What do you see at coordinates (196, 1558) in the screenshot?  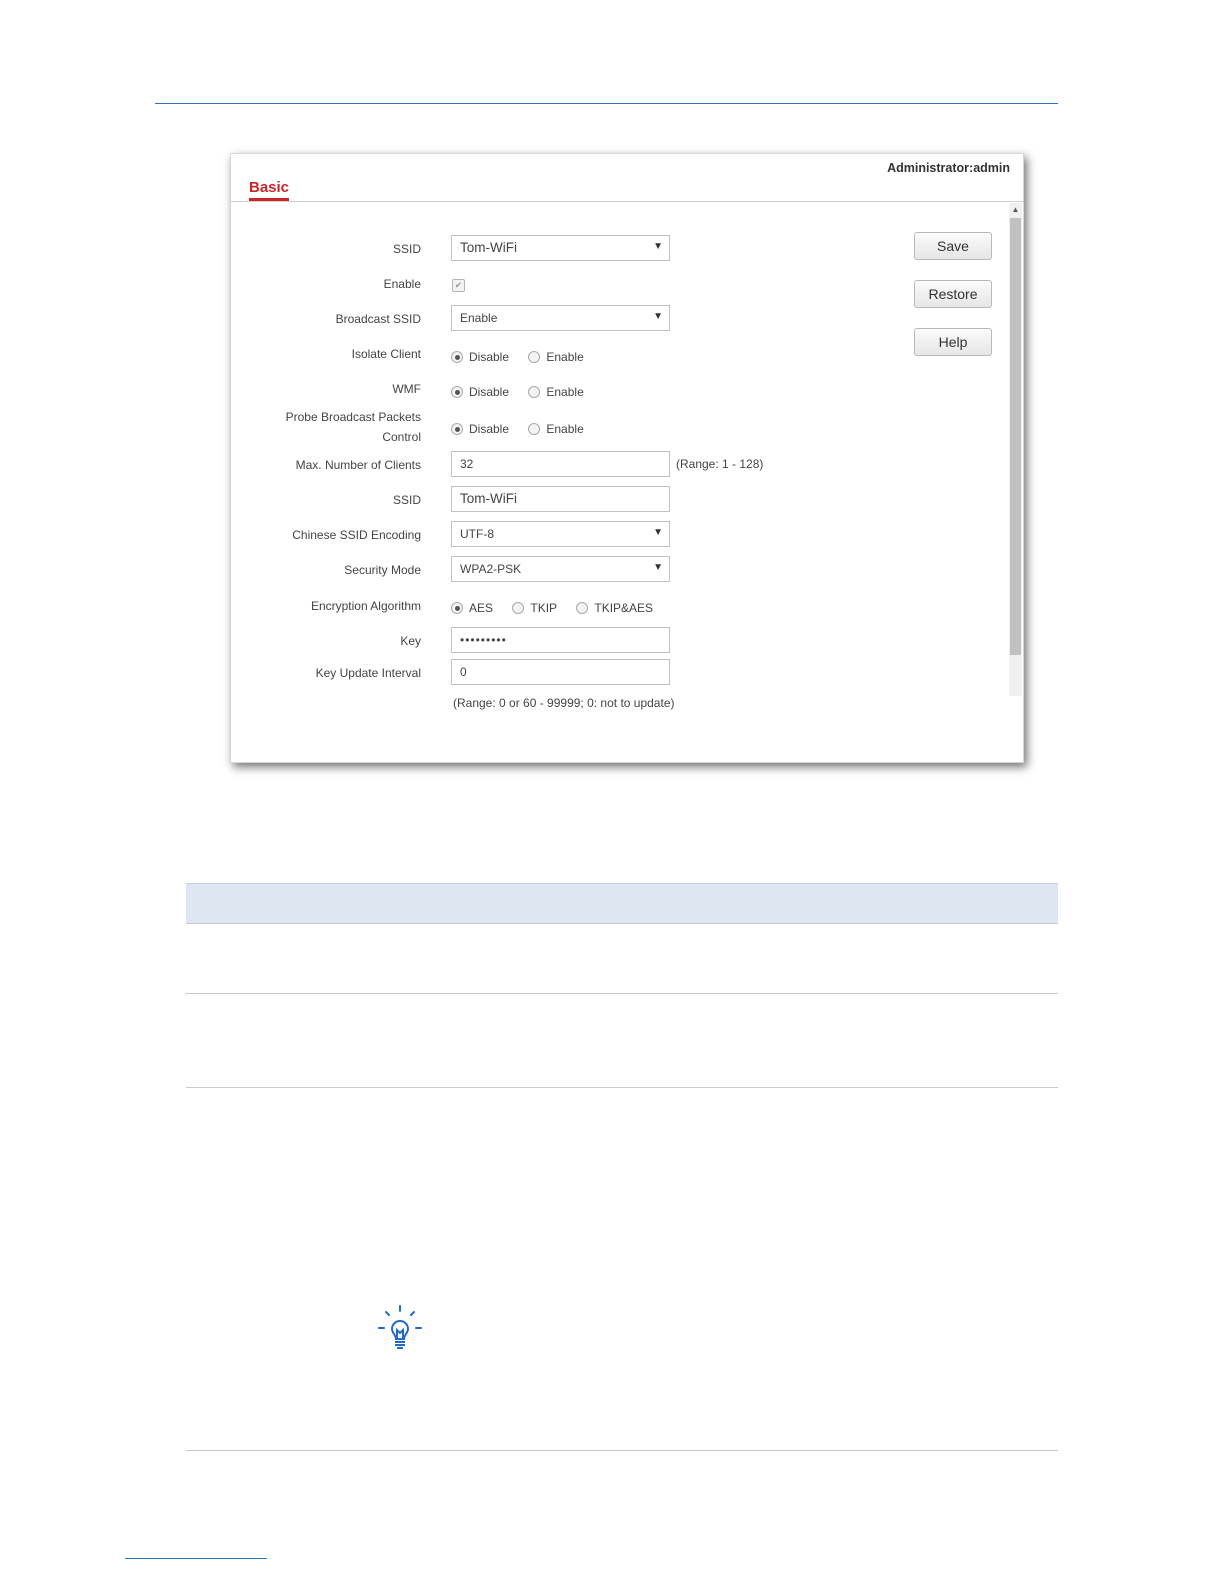 I see `footer-rule` at bounding box center [196, 1558].